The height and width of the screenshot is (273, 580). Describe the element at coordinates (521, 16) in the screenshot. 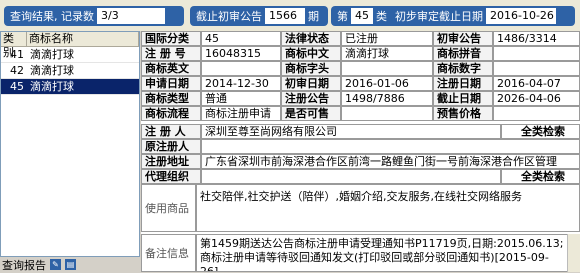

I see `prelim-date-input: 2016-10-26` at that location.